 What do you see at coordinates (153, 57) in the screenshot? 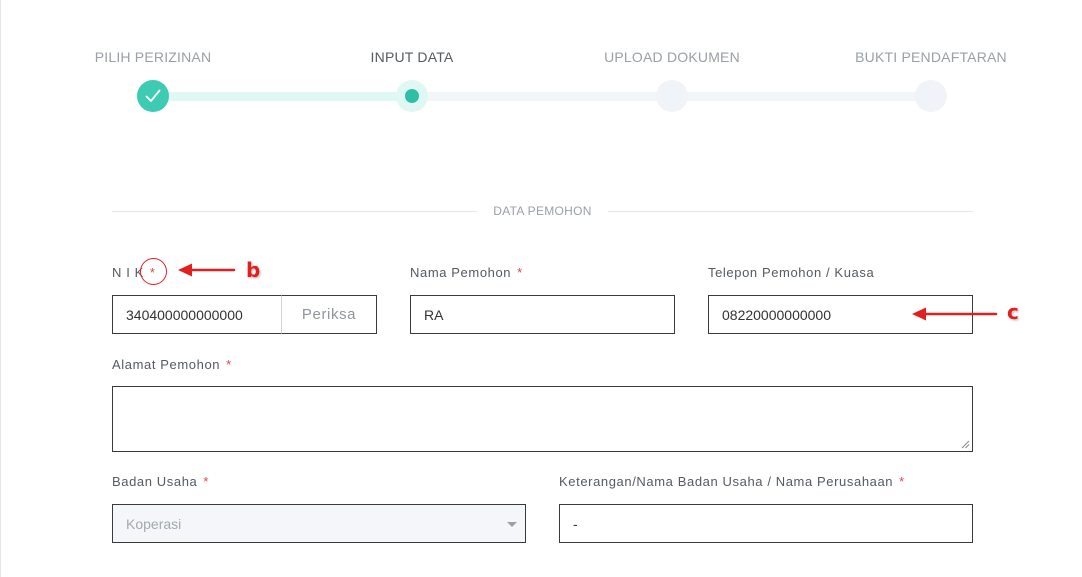
I see `step-label-pilih-perizinan: PILIH PERIZINAN` at bounding box center [153, 57].